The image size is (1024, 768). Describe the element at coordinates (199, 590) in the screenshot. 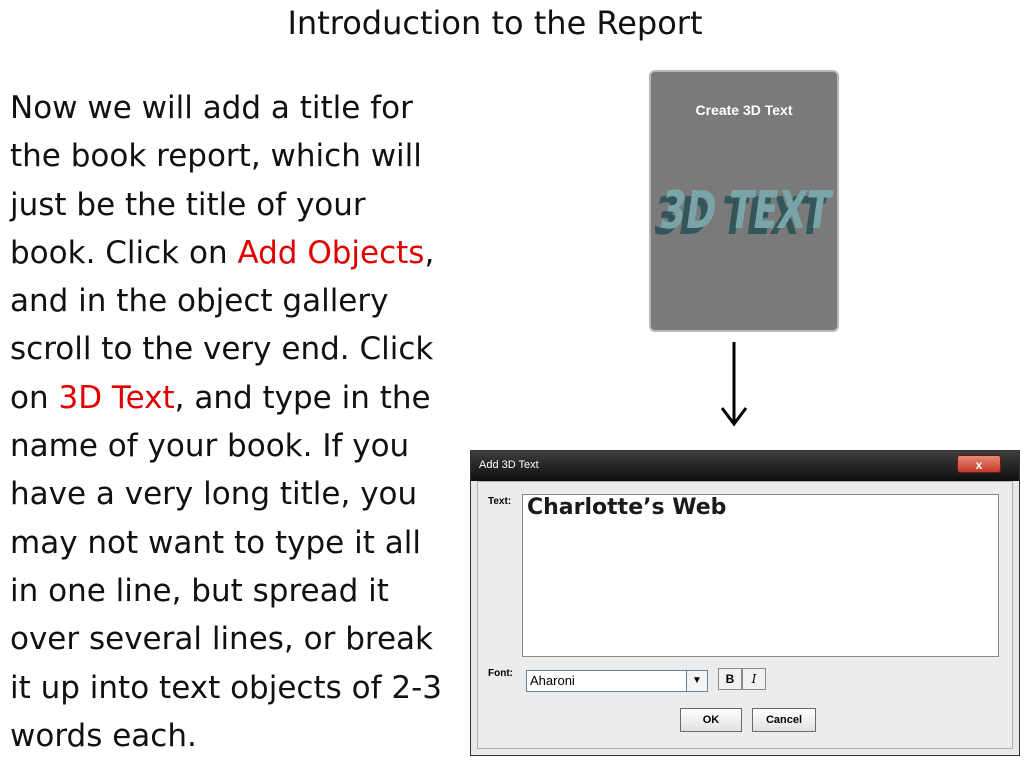

I see `instruction-line: in one line, but spread it` at that location.